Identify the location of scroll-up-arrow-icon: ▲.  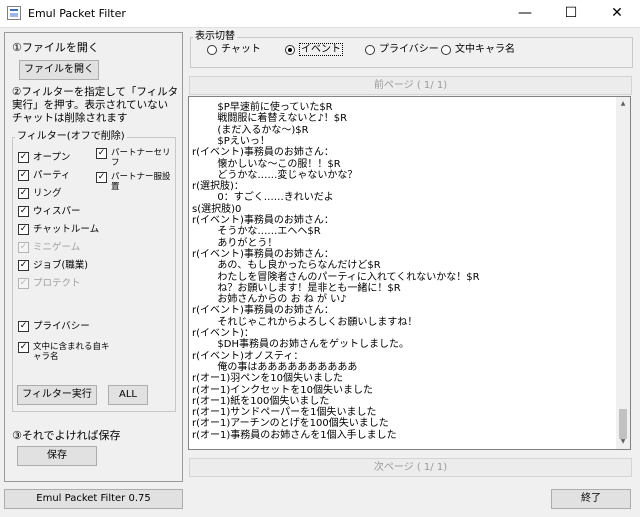
(623, 104).